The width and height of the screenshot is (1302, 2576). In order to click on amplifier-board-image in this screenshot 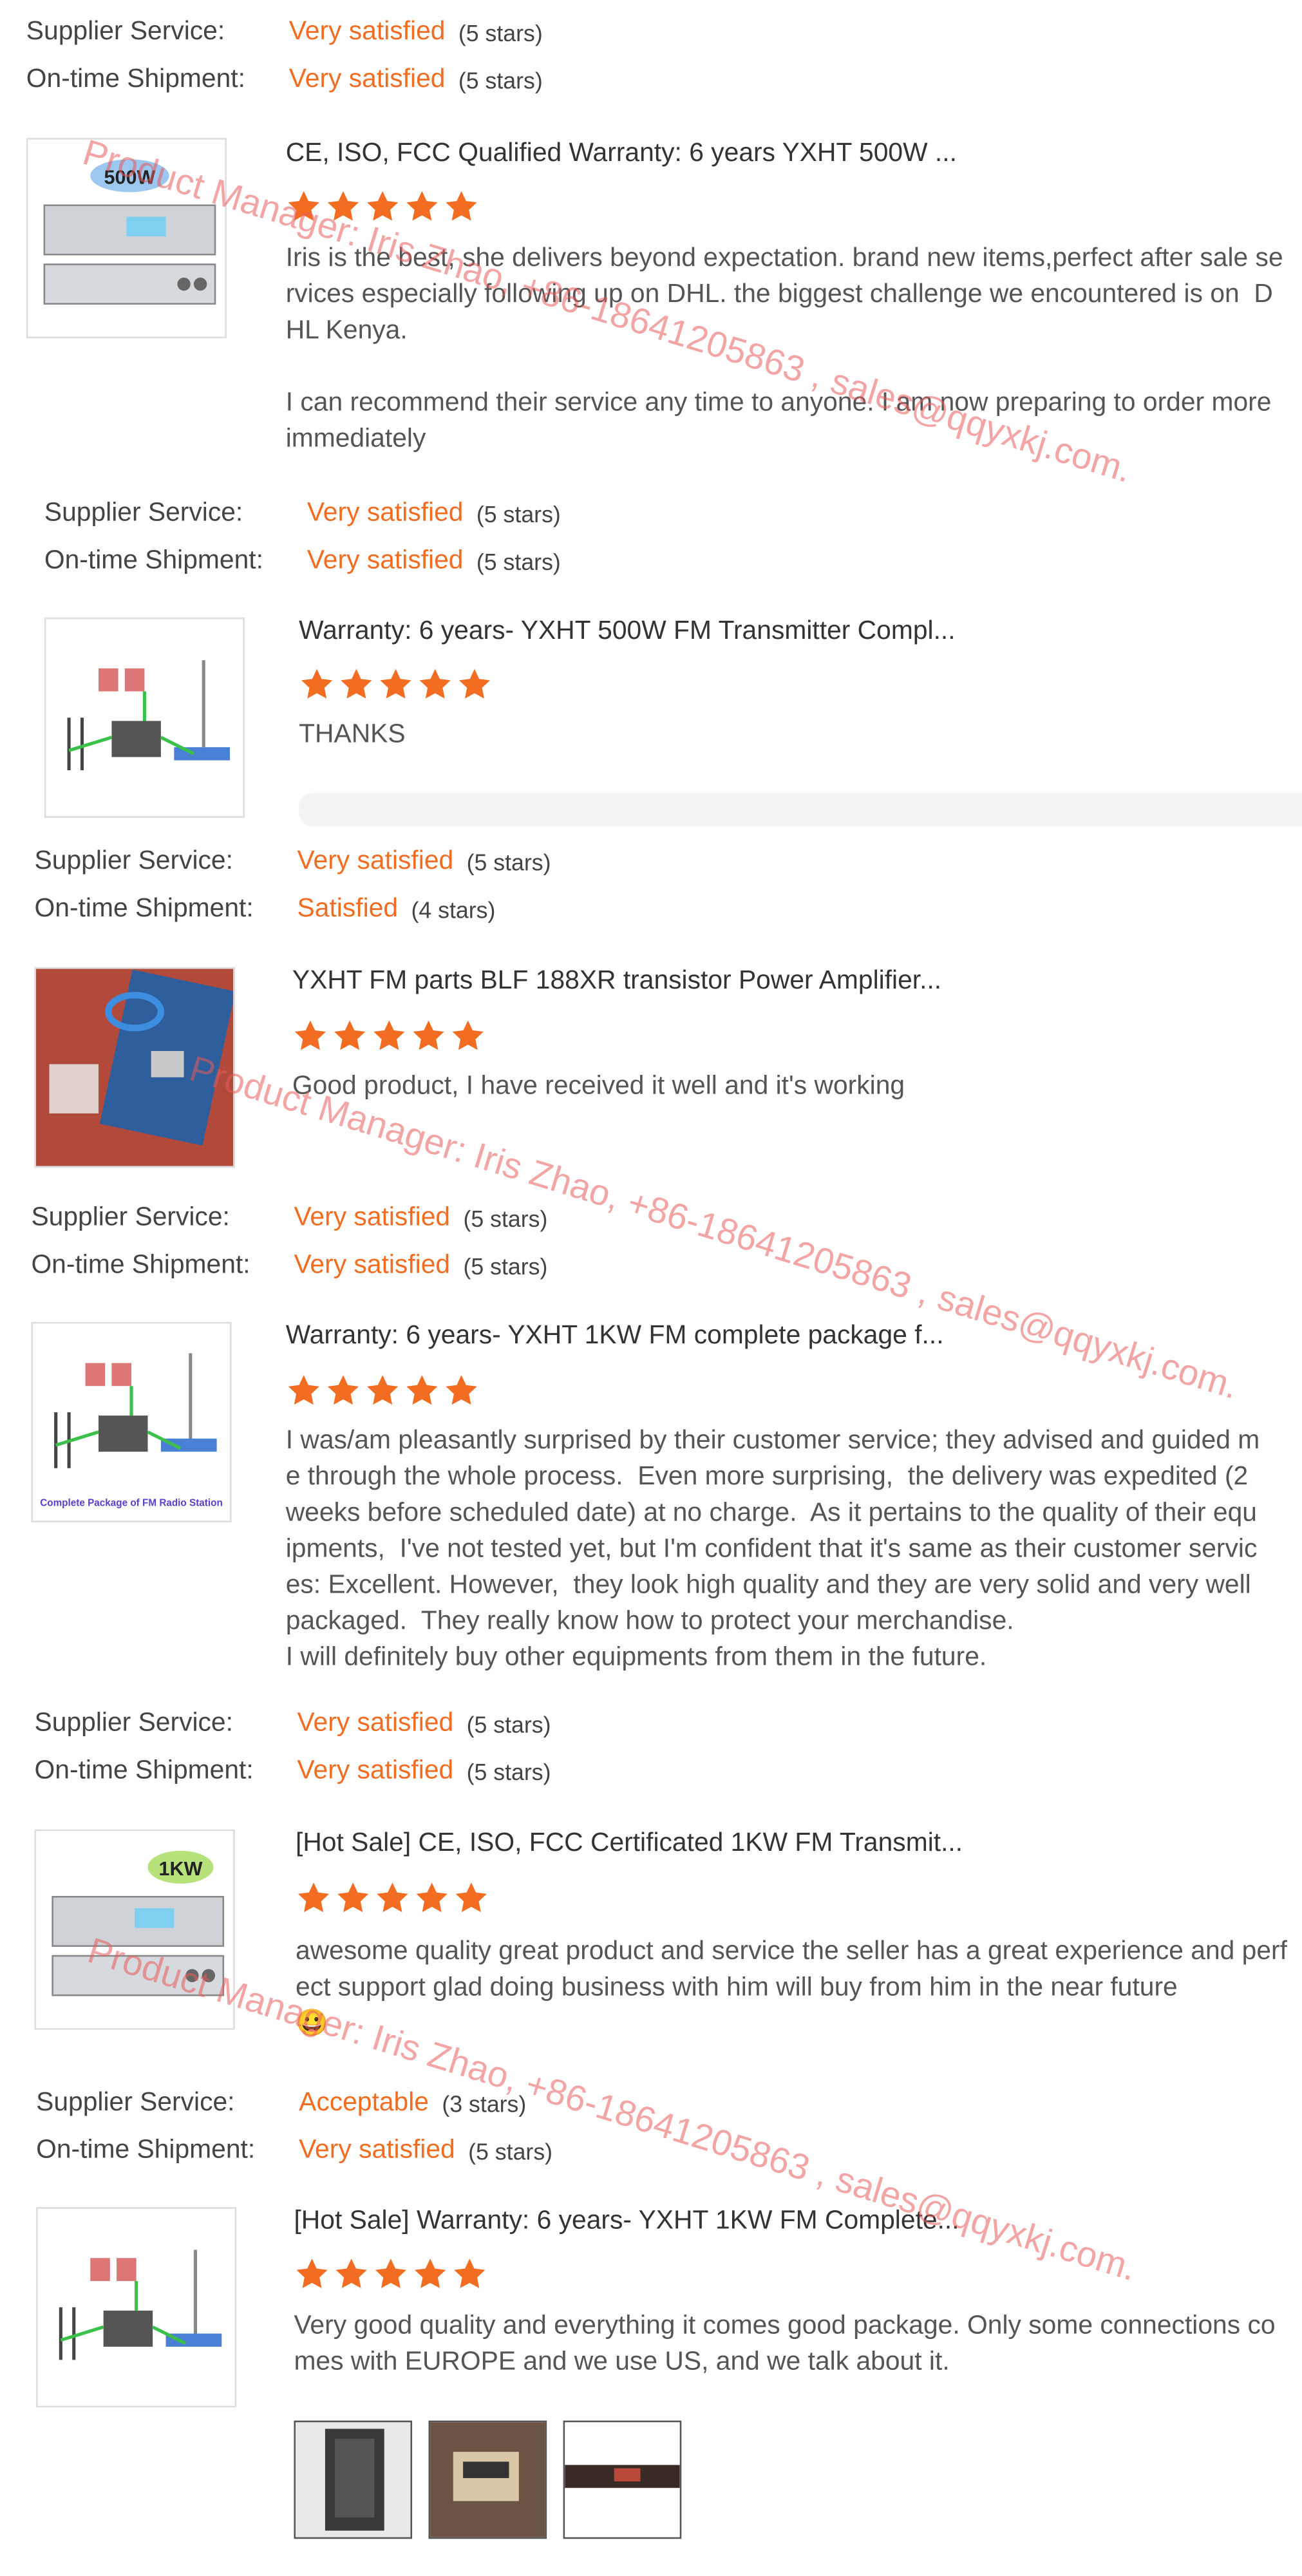, I will do `click(135, 1067)`.